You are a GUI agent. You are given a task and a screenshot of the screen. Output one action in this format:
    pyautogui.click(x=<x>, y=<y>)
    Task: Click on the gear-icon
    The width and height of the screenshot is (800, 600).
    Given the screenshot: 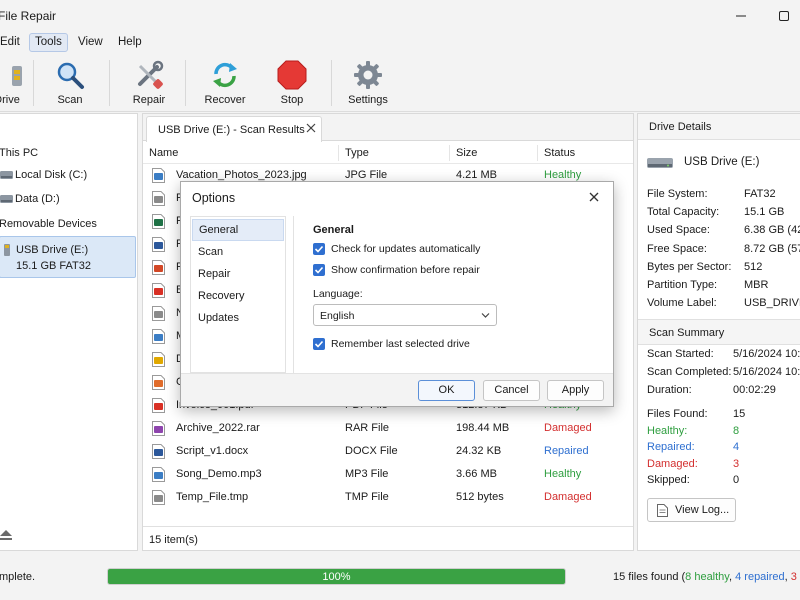 What is the action you would take?
    pyautogui.click(x=368, y=75)
    